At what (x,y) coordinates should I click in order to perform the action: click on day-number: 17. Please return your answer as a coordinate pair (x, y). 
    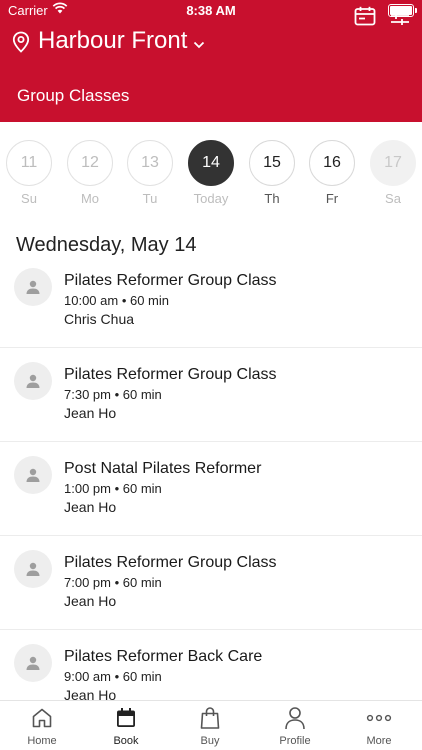
    Looking at the image, I should click on (393, 163).